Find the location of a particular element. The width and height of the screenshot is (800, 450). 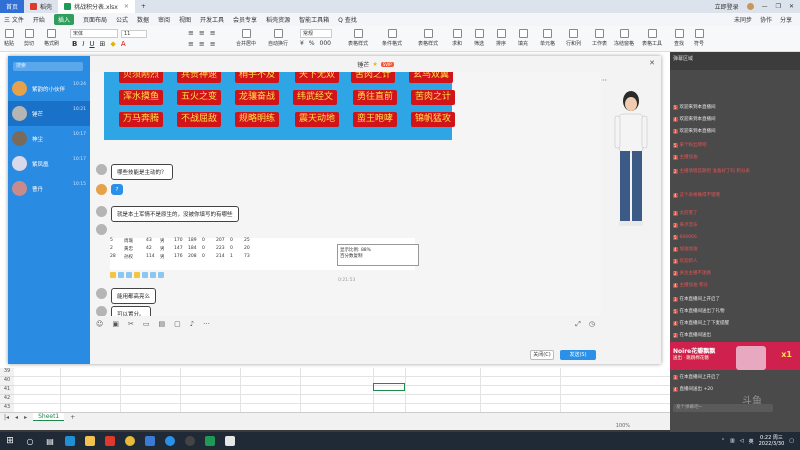

merge-button: 合并居中 is located at coordinates (246, 38).